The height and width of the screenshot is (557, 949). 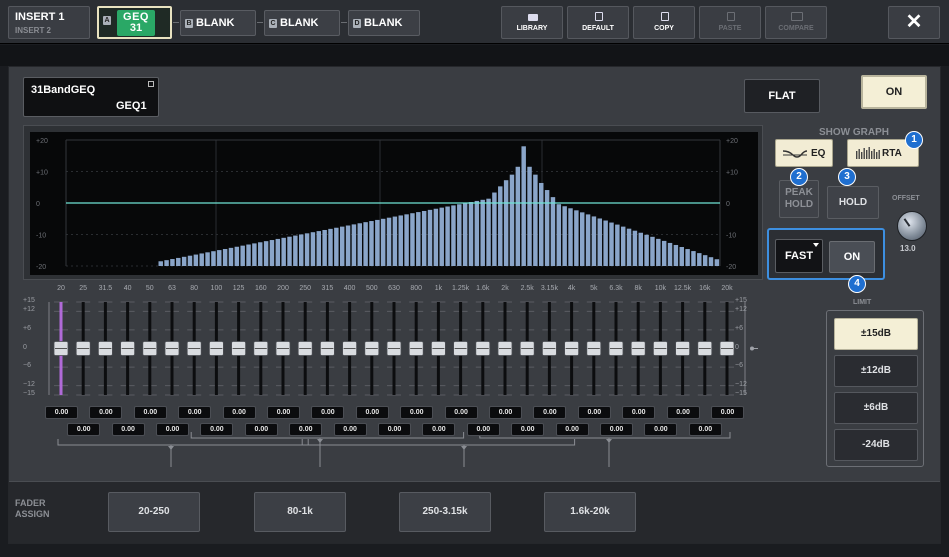 I want to click on assign-80-1k-button: 80-1k, so click(x=300, y=512).